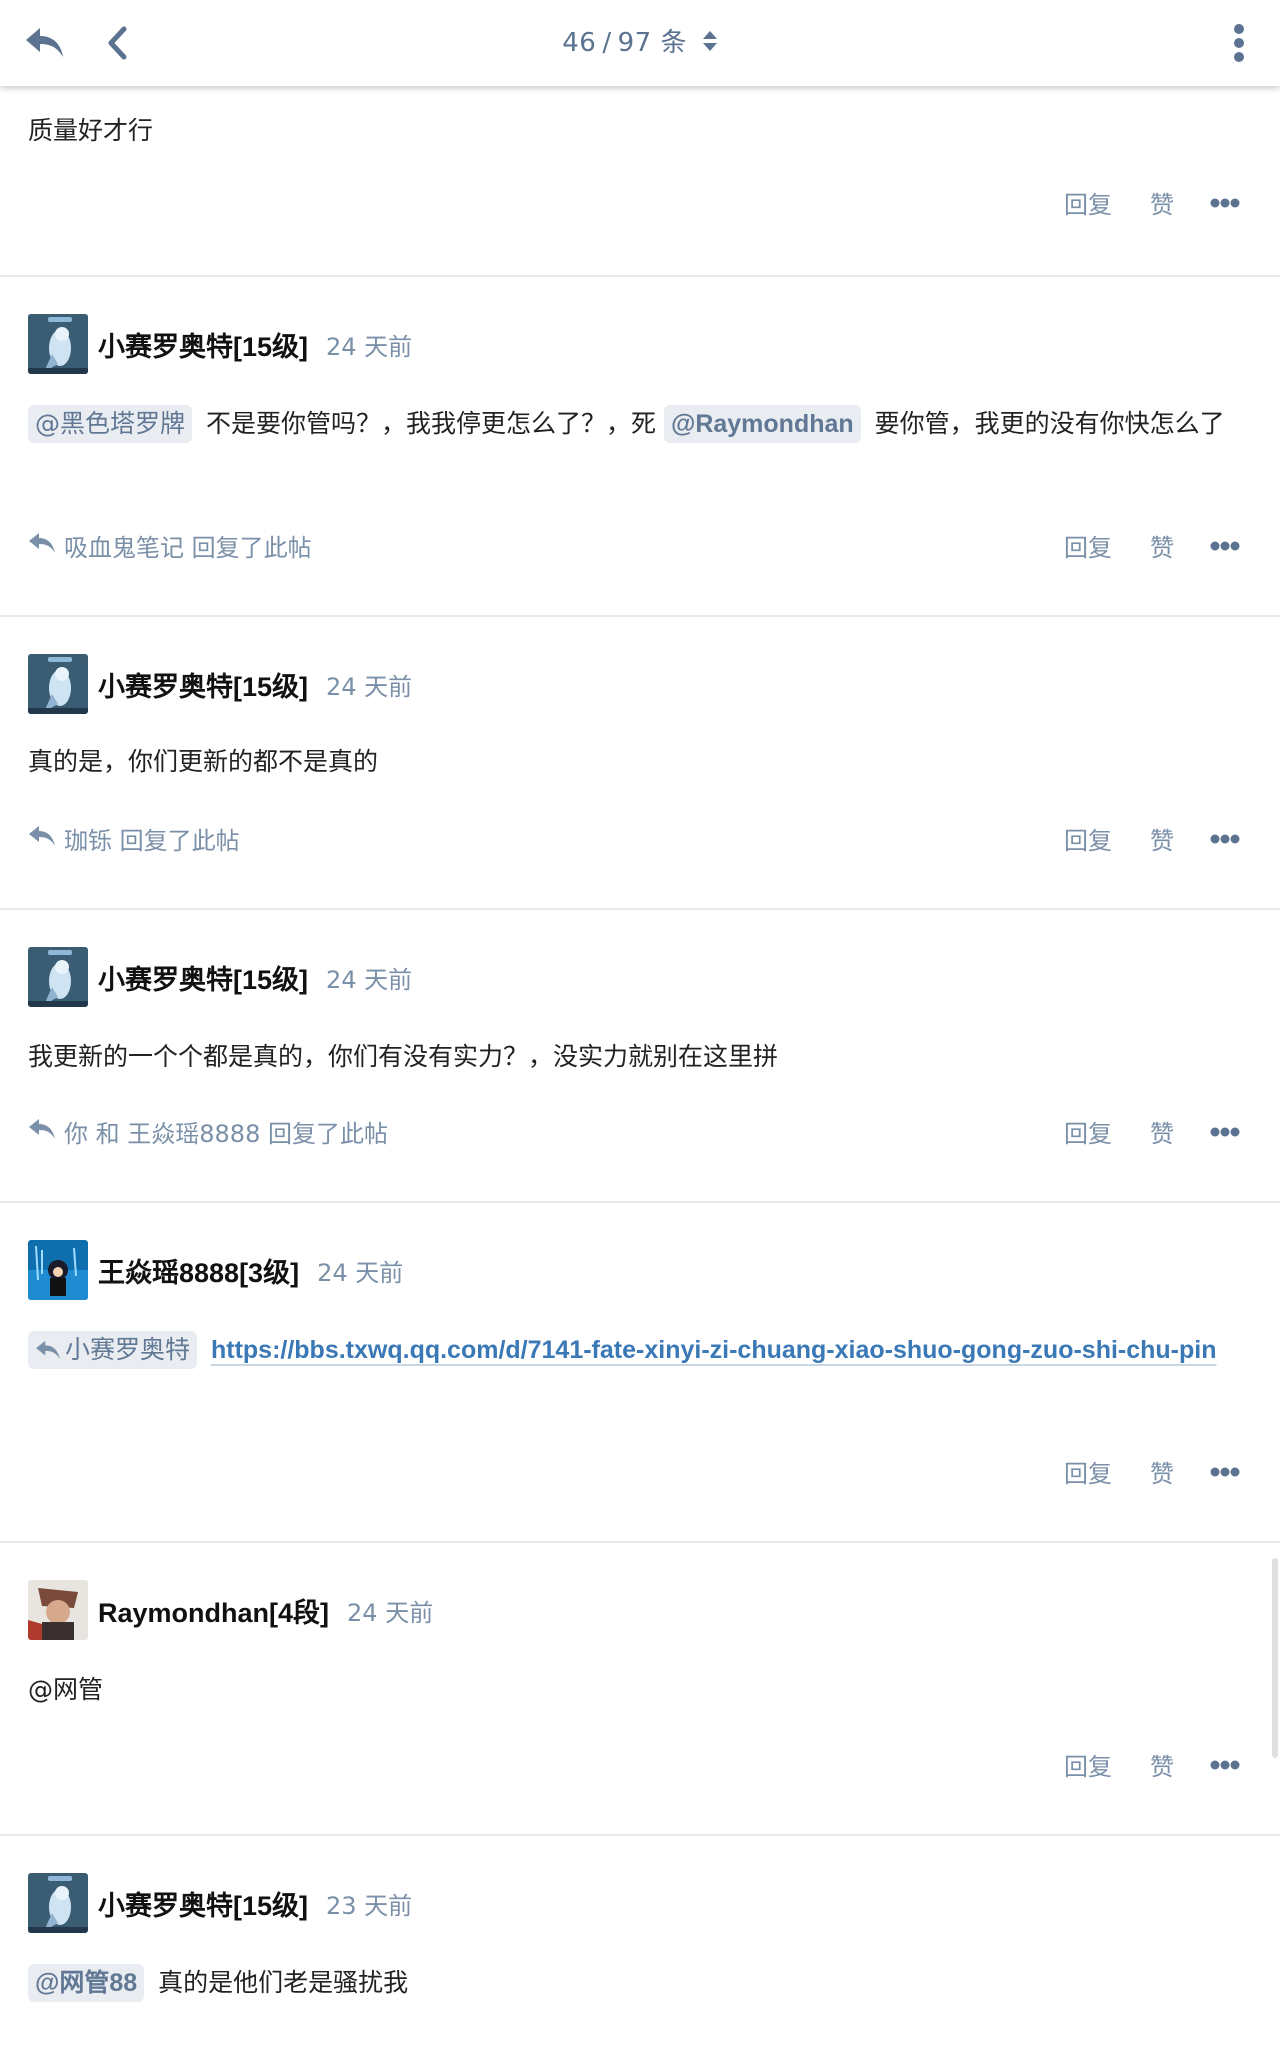 The image size is (1280, 2048). I want to click on replied-text: 珈铄 回复了此帖, so click(152, 841).